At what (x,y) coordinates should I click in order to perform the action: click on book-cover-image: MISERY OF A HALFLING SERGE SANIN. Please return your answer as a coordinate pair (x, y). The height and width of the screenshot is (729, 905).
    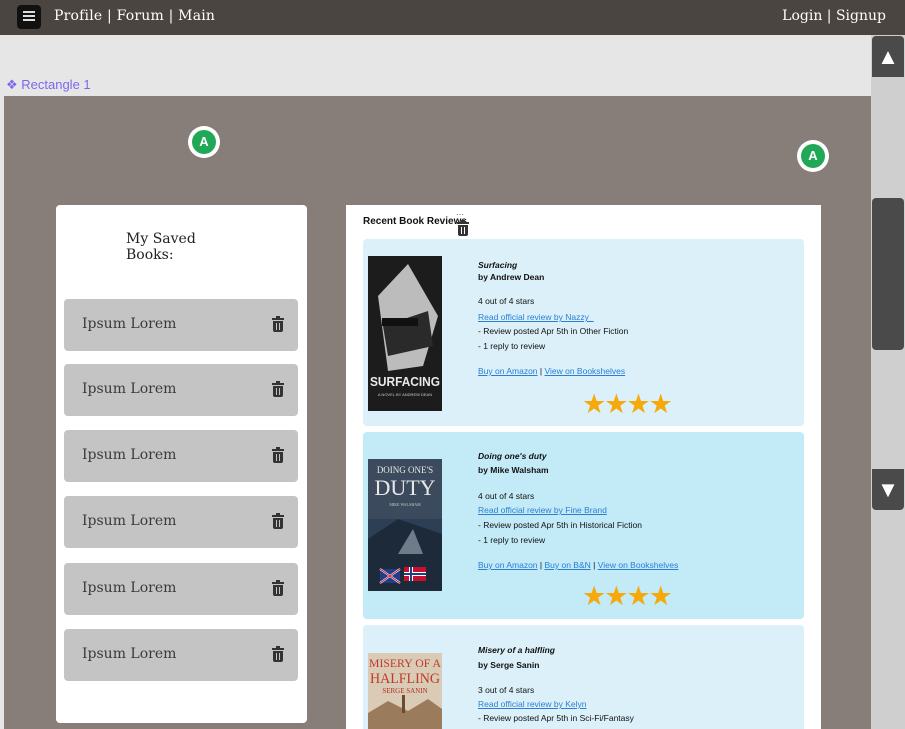
    Looking at the image, I should click on (405, 691).